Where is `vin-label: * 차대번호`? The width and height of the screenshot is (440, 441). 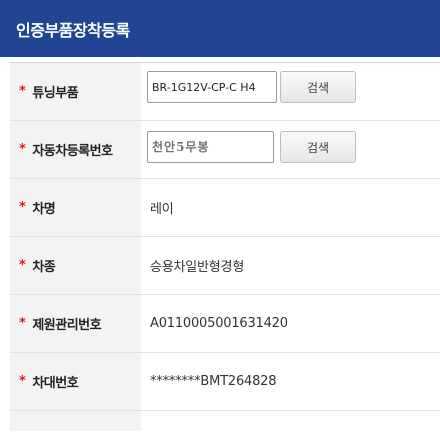
vin-label: * 차대번호 is located at coordinates (75, 381).